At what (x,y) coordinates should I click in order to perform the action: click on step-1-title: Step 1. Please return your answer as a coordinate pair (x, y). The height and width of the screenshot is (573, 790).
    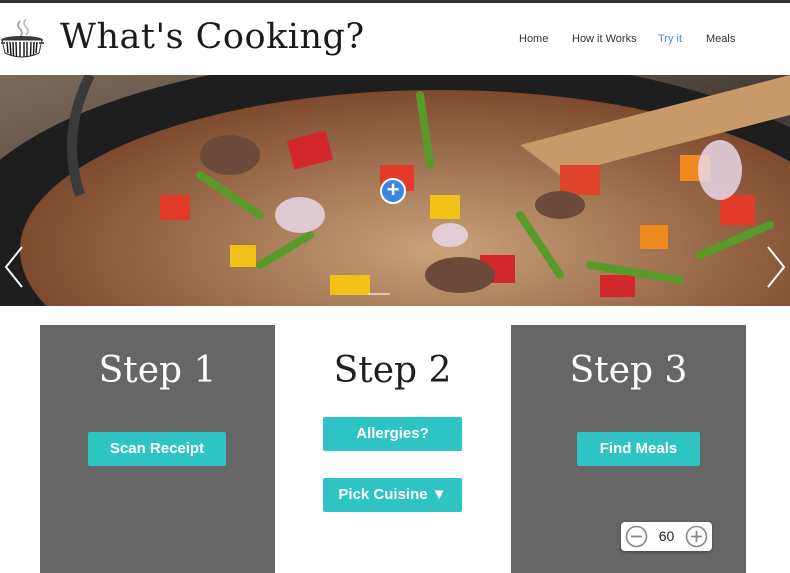
    Looking at the image, I should click on (157, 370).